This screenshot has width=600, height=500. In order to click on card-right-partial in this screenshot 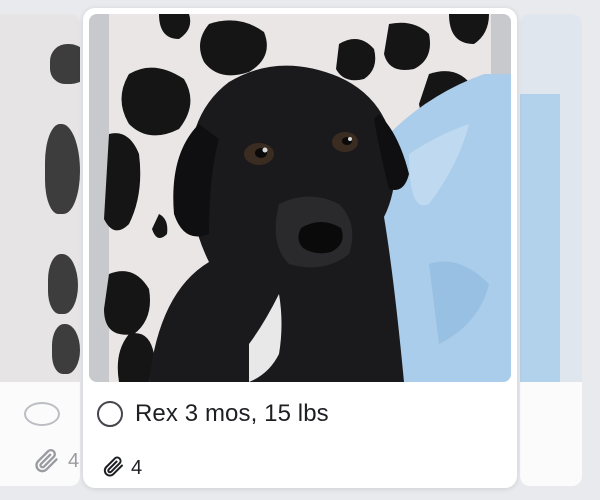, I will do `click(551, 250)`.